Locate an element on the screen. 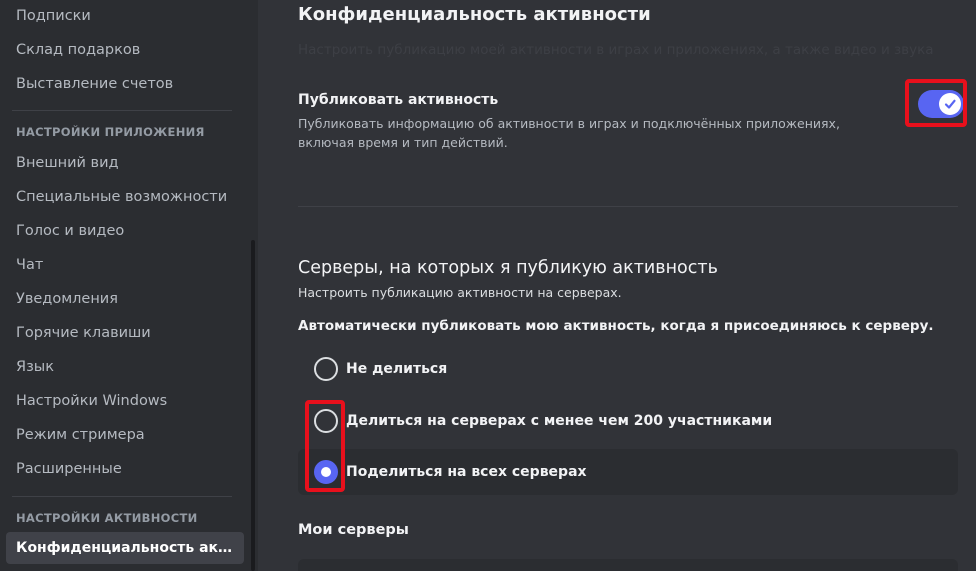 The width and height of the screenshot is (976, 571). sidebar-header-app-settings: НАСТРОЙКИ ПРИЛОЖЕНИЯ is located at coordinates (110, 132).